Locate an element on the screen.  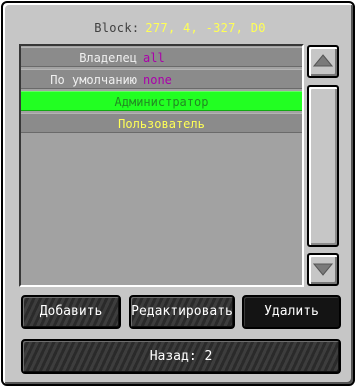
block-header: Block: 277, 4, -327, D0 is located at coordinates (180, 28).